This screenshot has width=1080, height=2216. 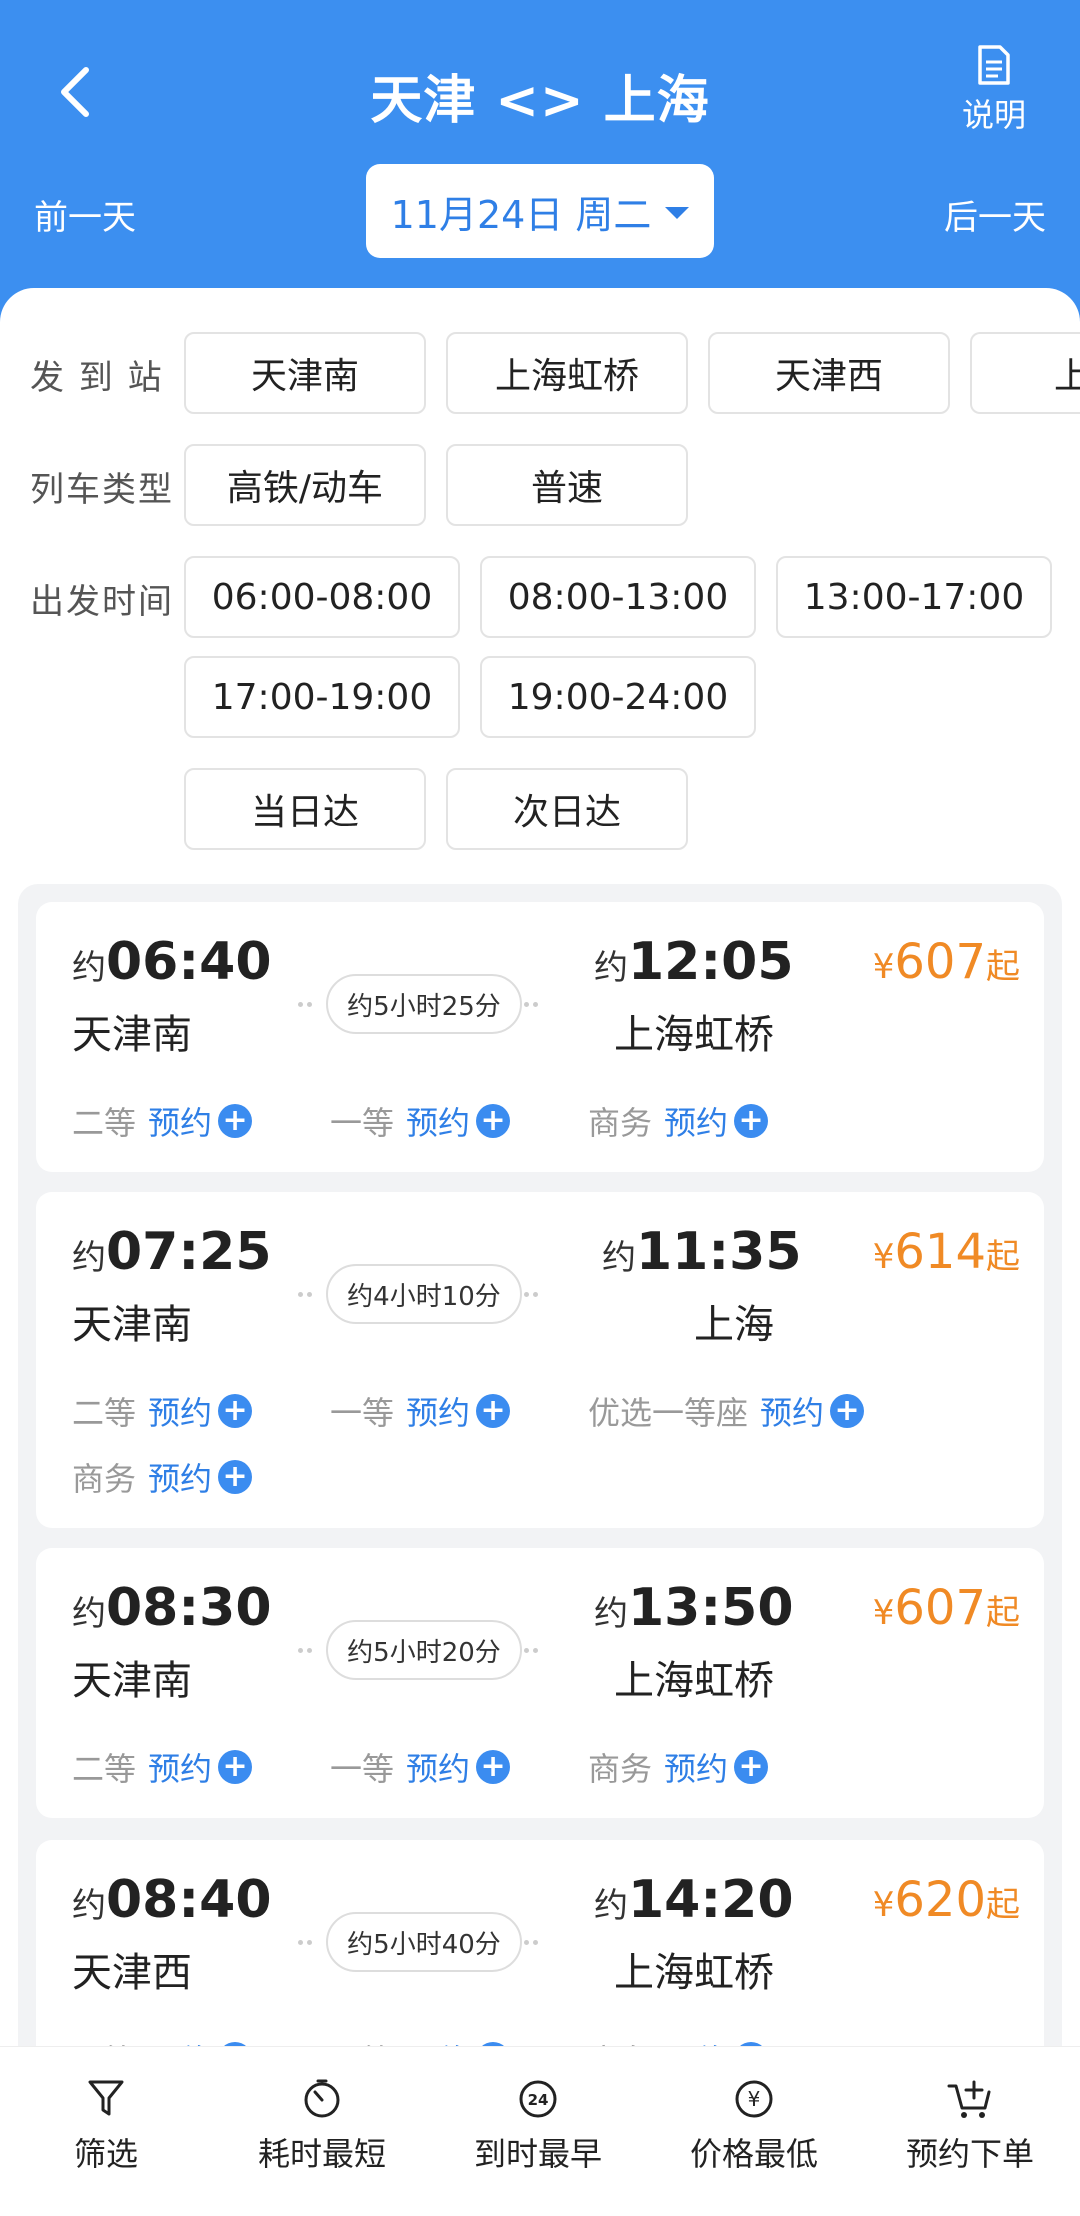 What do you see at coordinates (694, 1608) in the screenshot?
I see `arrival-time: 约13:50` at bounding box center [694, 1608].